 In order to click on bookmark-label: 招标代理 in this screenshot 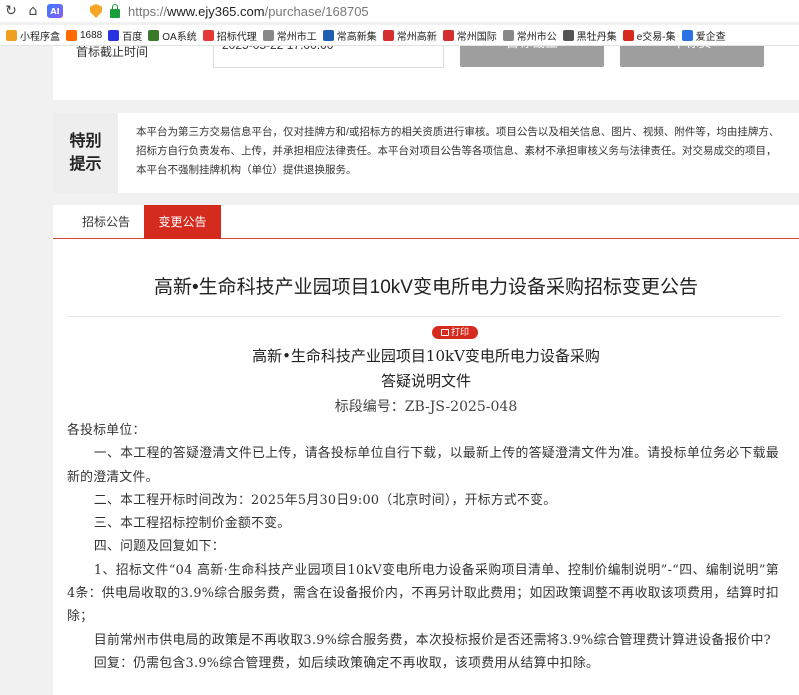, I will do `click(236, 37)`.